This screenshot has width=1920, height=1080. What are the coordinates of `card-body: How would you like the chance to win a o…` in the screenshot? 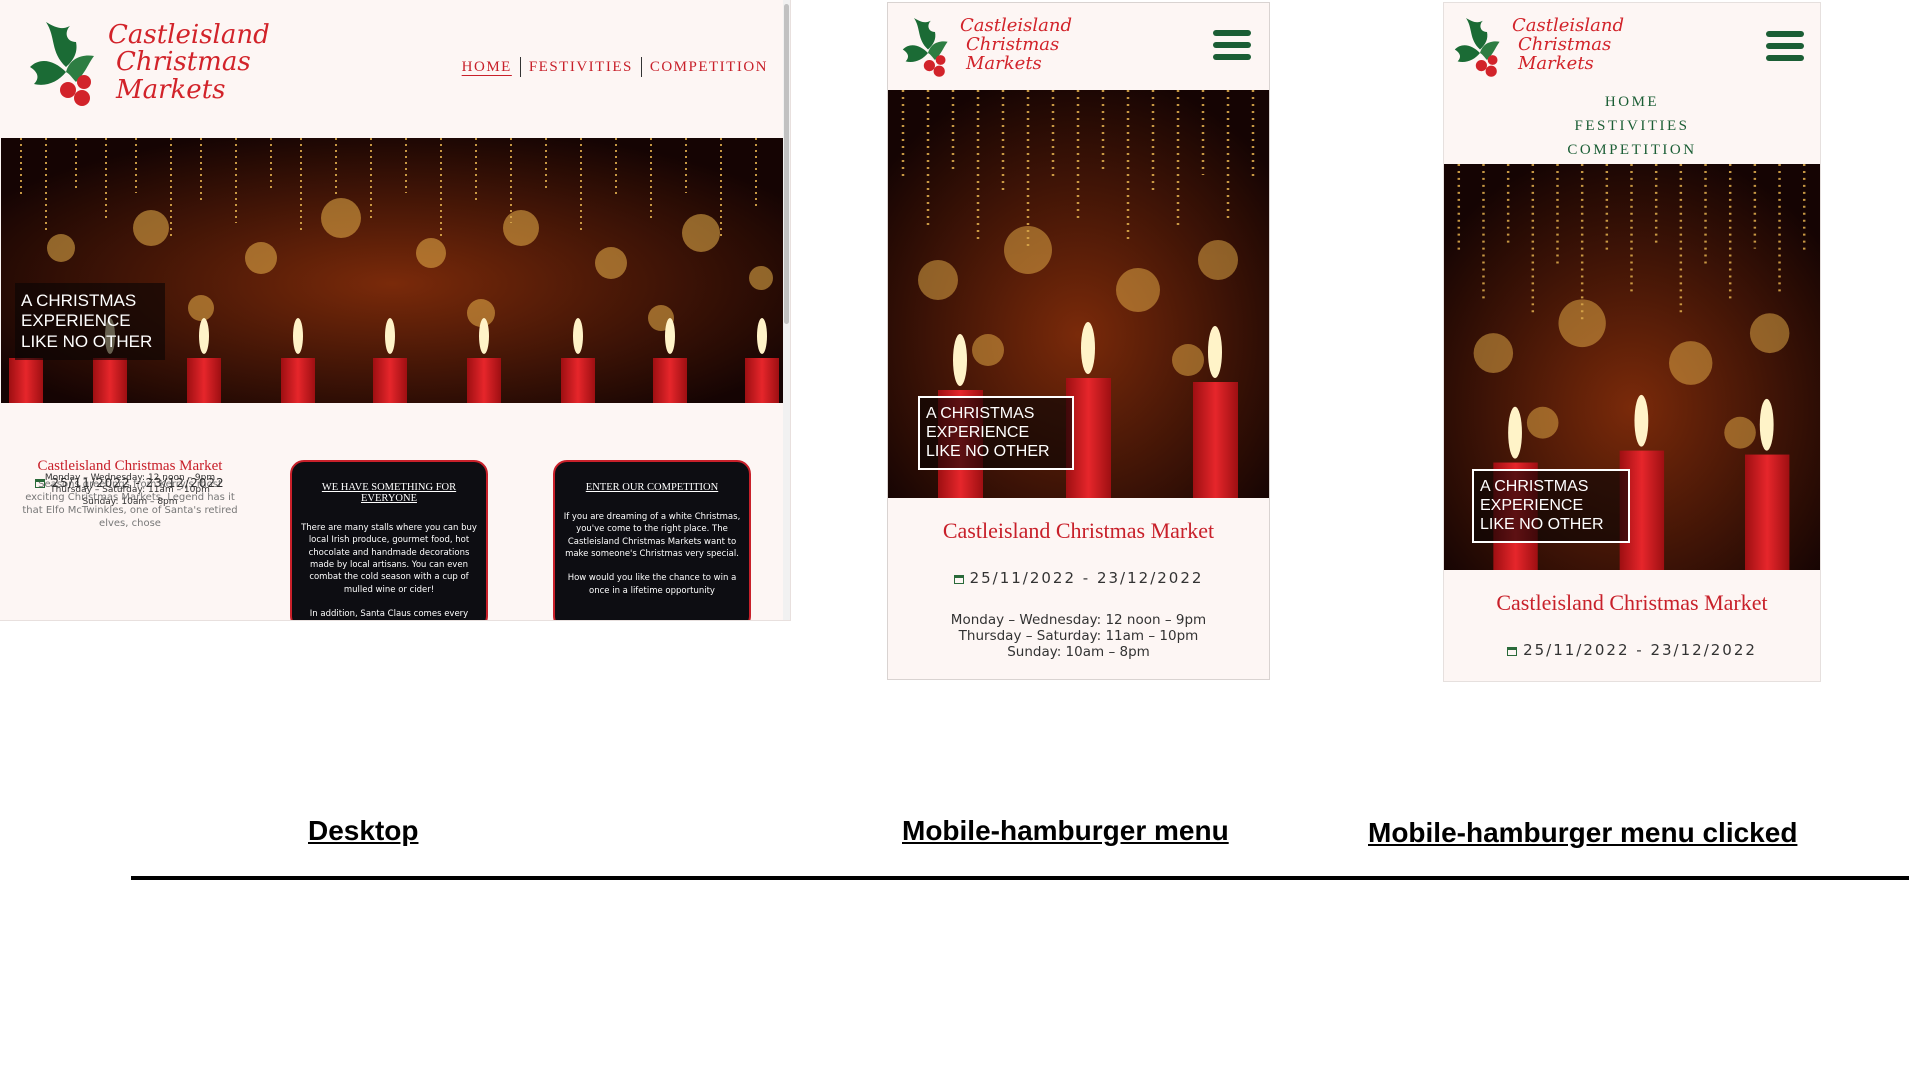 It's located at (652, 584).